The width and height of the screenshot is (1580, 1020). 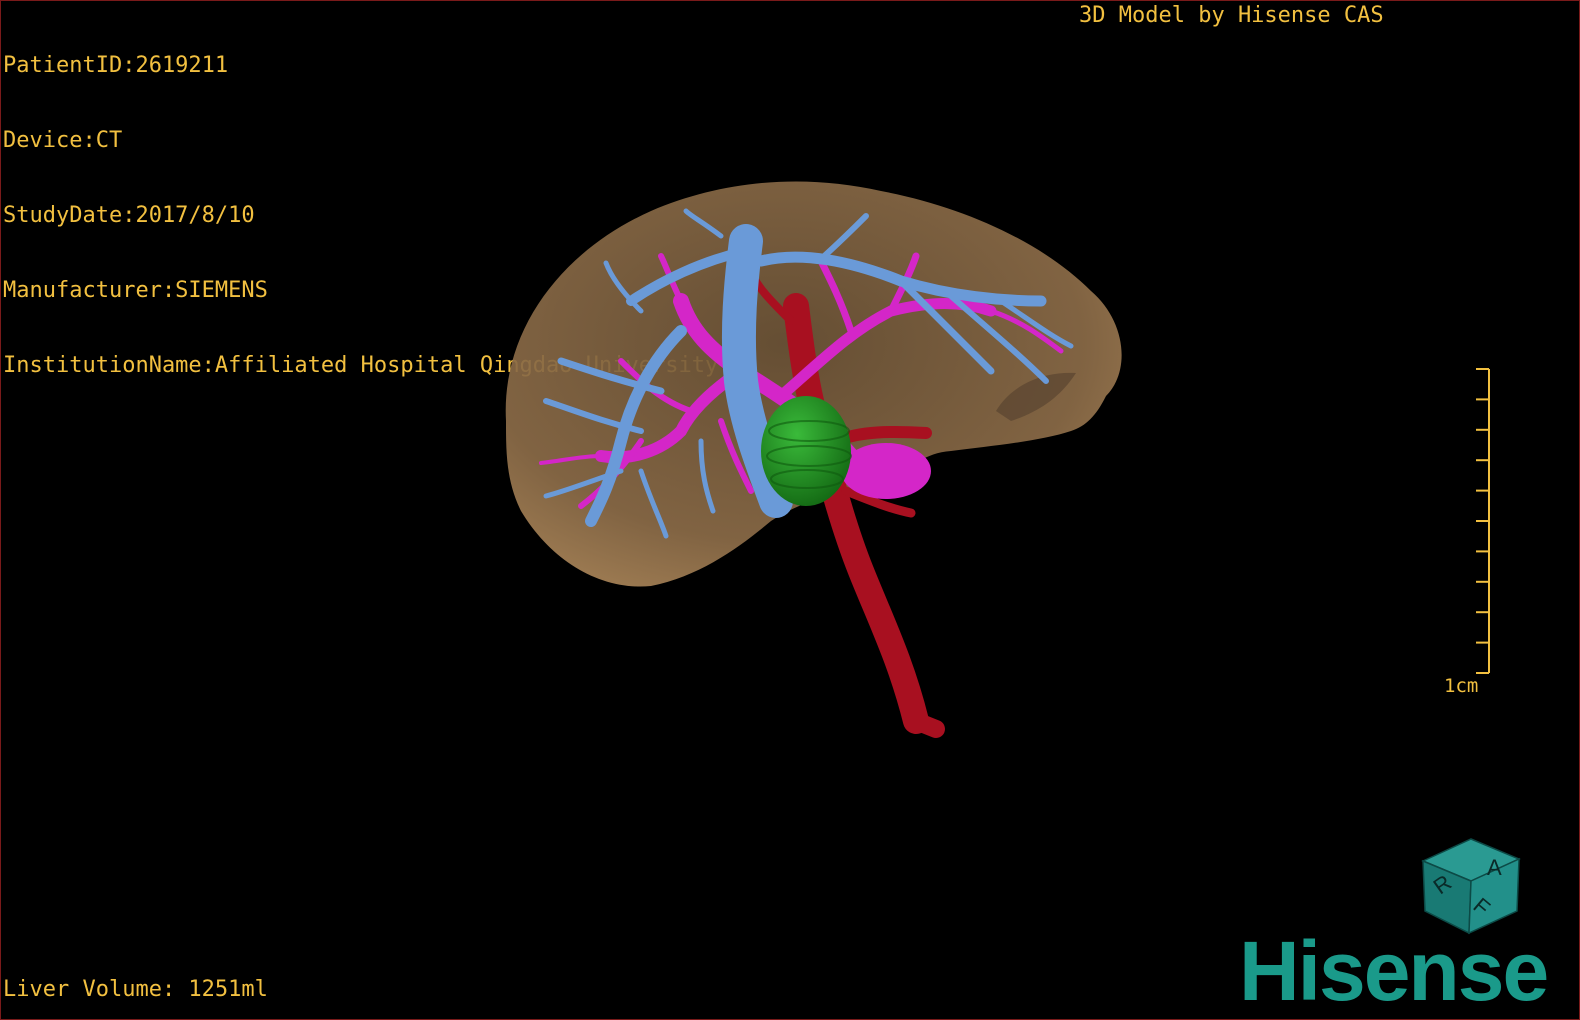 What do you see at coordinates (1461, 686) in the screenshot?
I see `scale-bar-label: 1cm` at bounding box center [1461, 686].